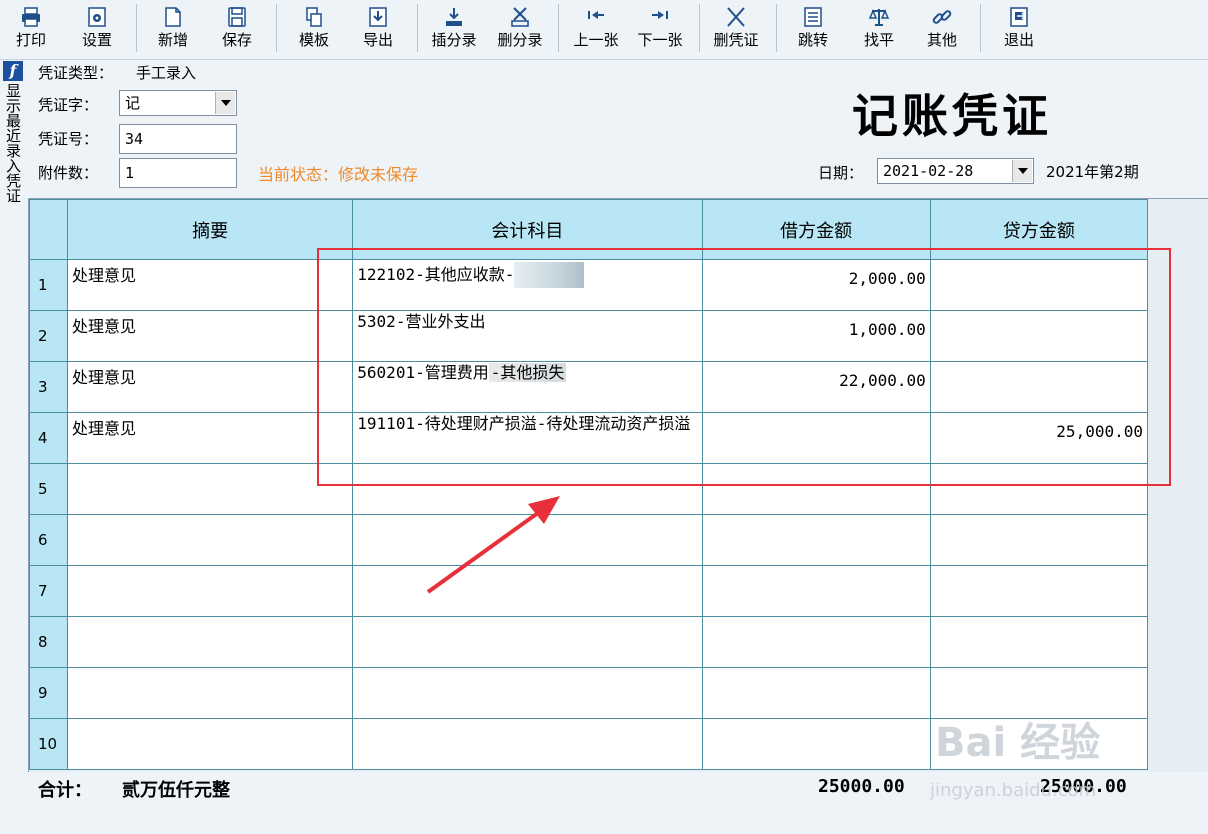 This screenshot has width=1208, height=834. Describe the element at coordinates (178, 103) in the screenshot. I see `voucher-word-select: 记` at that location.